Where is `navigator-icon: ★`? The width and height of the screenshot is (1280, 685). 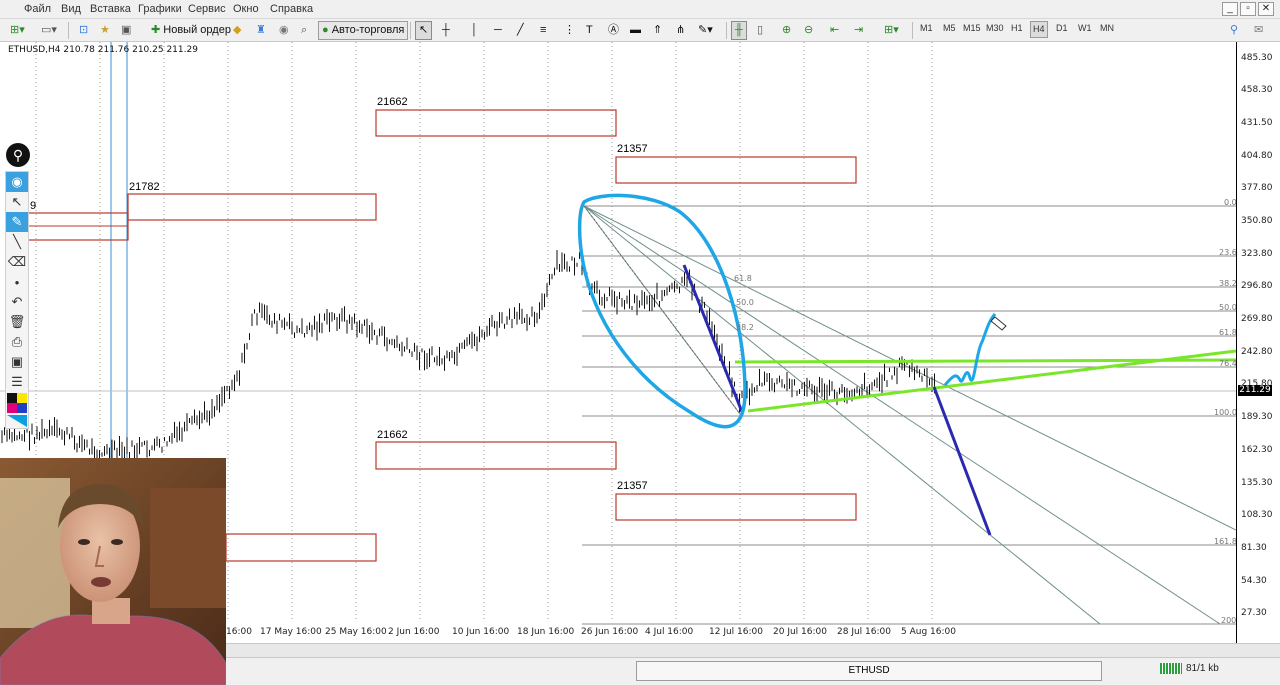 navigator-icon: ★ is located at coordinates (105, 30).